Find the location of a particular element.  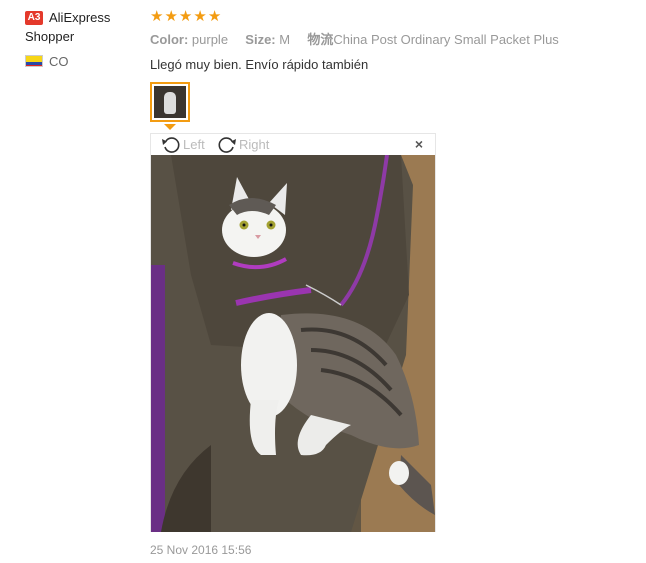

buyer-level-badge: A3 is located at coordinates (34, 18).